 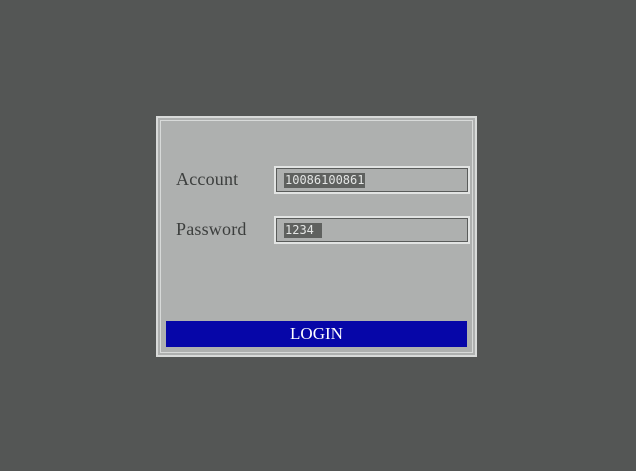 What do you see at coordinates (316, 334) in the screenshot?
I see `login-button: LOGIN` at bounding box center [316, 334].